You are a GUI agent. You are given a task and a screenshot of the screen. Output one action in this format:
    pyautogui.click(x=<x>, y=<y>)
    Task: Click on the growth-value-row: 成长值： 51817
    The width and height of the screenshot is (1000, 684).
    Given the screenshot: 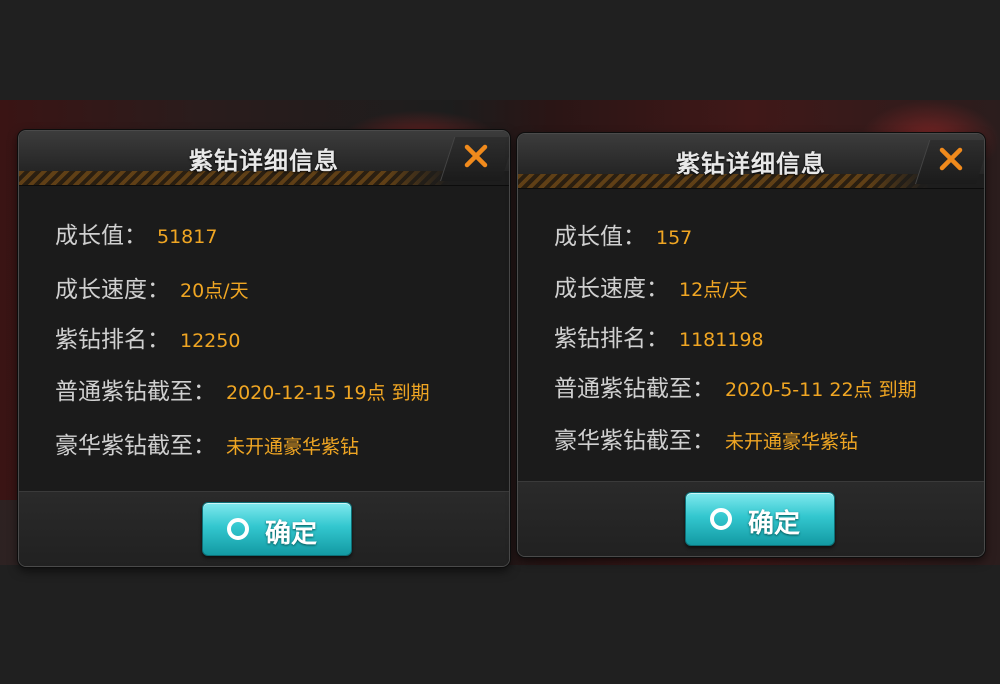 What is the action you would take?
    pyautogui.click(x=136, y=233)
    